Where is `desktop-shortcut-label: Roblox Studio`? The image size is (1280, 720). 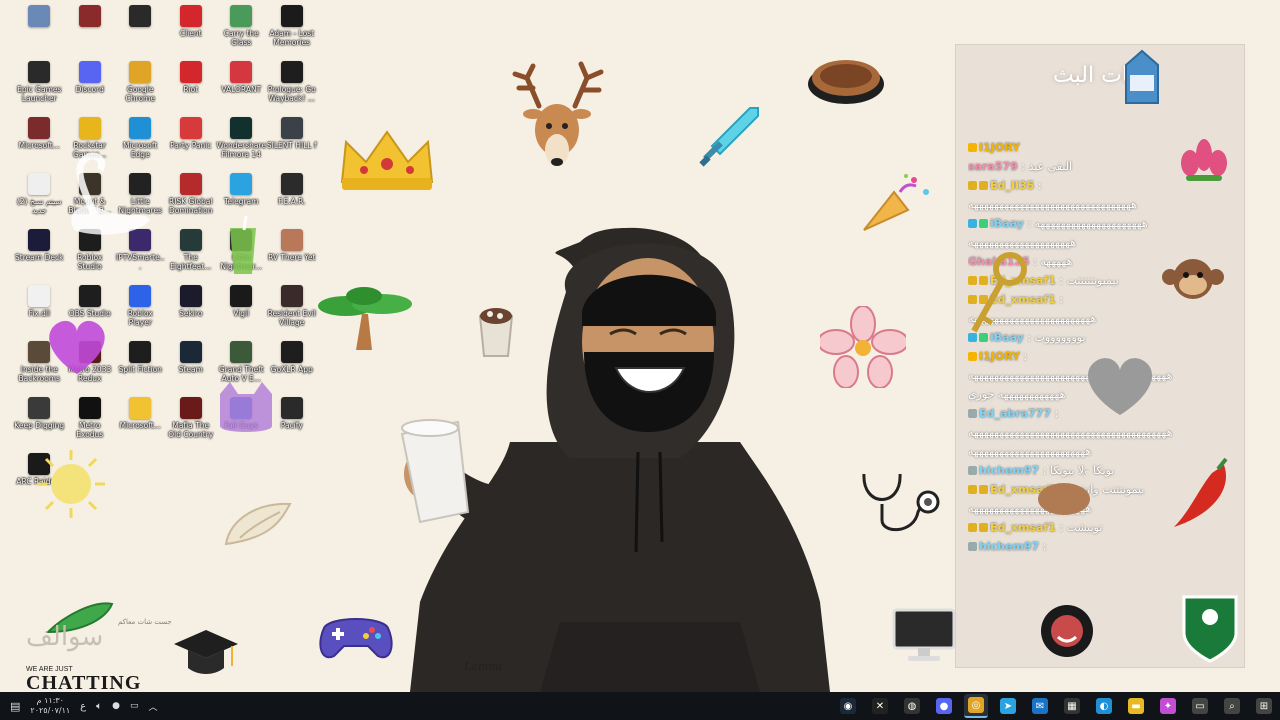
desktop-shortcut-label: Roblox Studio is located at coordinates (90, 262).